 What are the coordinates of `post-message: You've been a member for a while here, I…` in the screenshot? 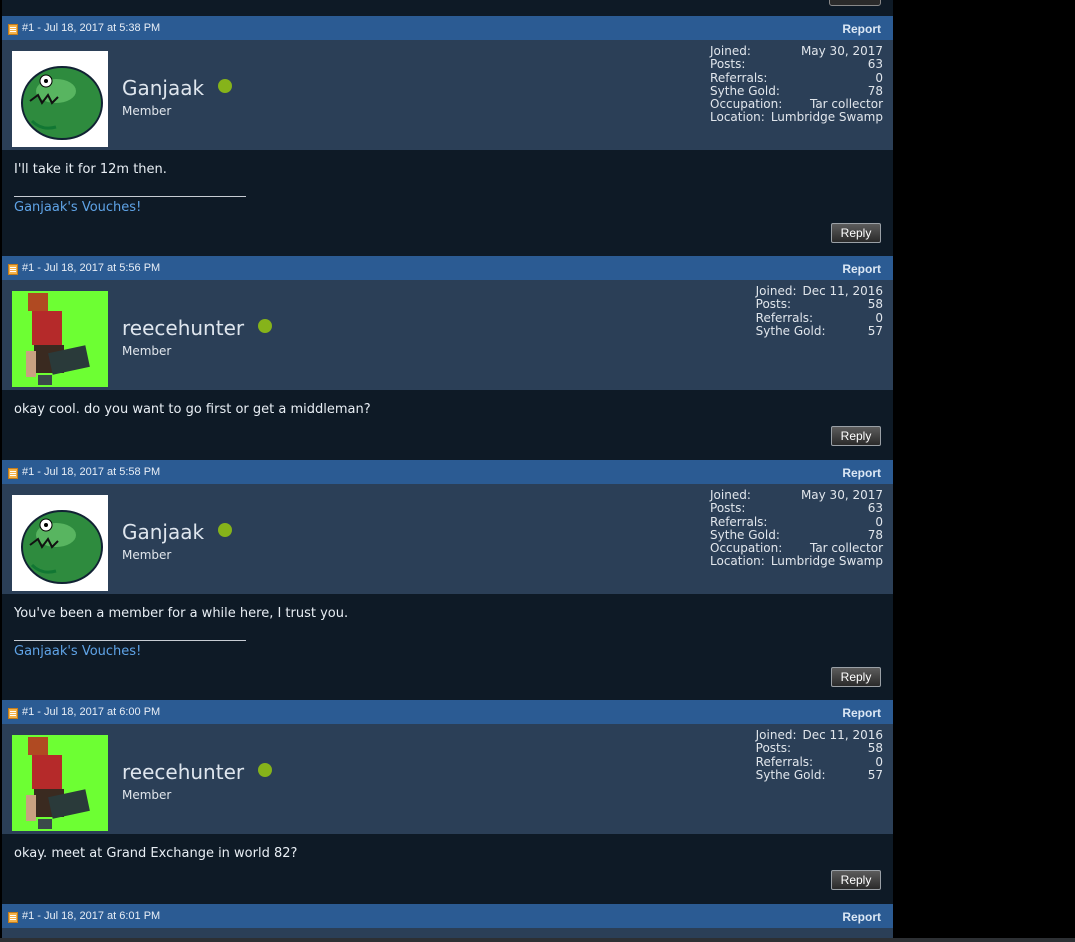 It's located at (181, 613).